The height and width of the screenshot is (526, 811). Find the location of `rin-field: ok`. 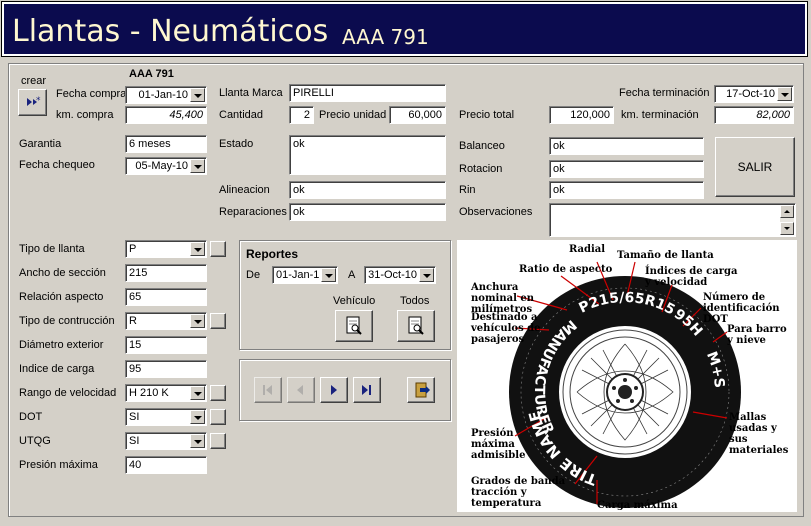

rin-field: ok is located at coordinates (626, 190).